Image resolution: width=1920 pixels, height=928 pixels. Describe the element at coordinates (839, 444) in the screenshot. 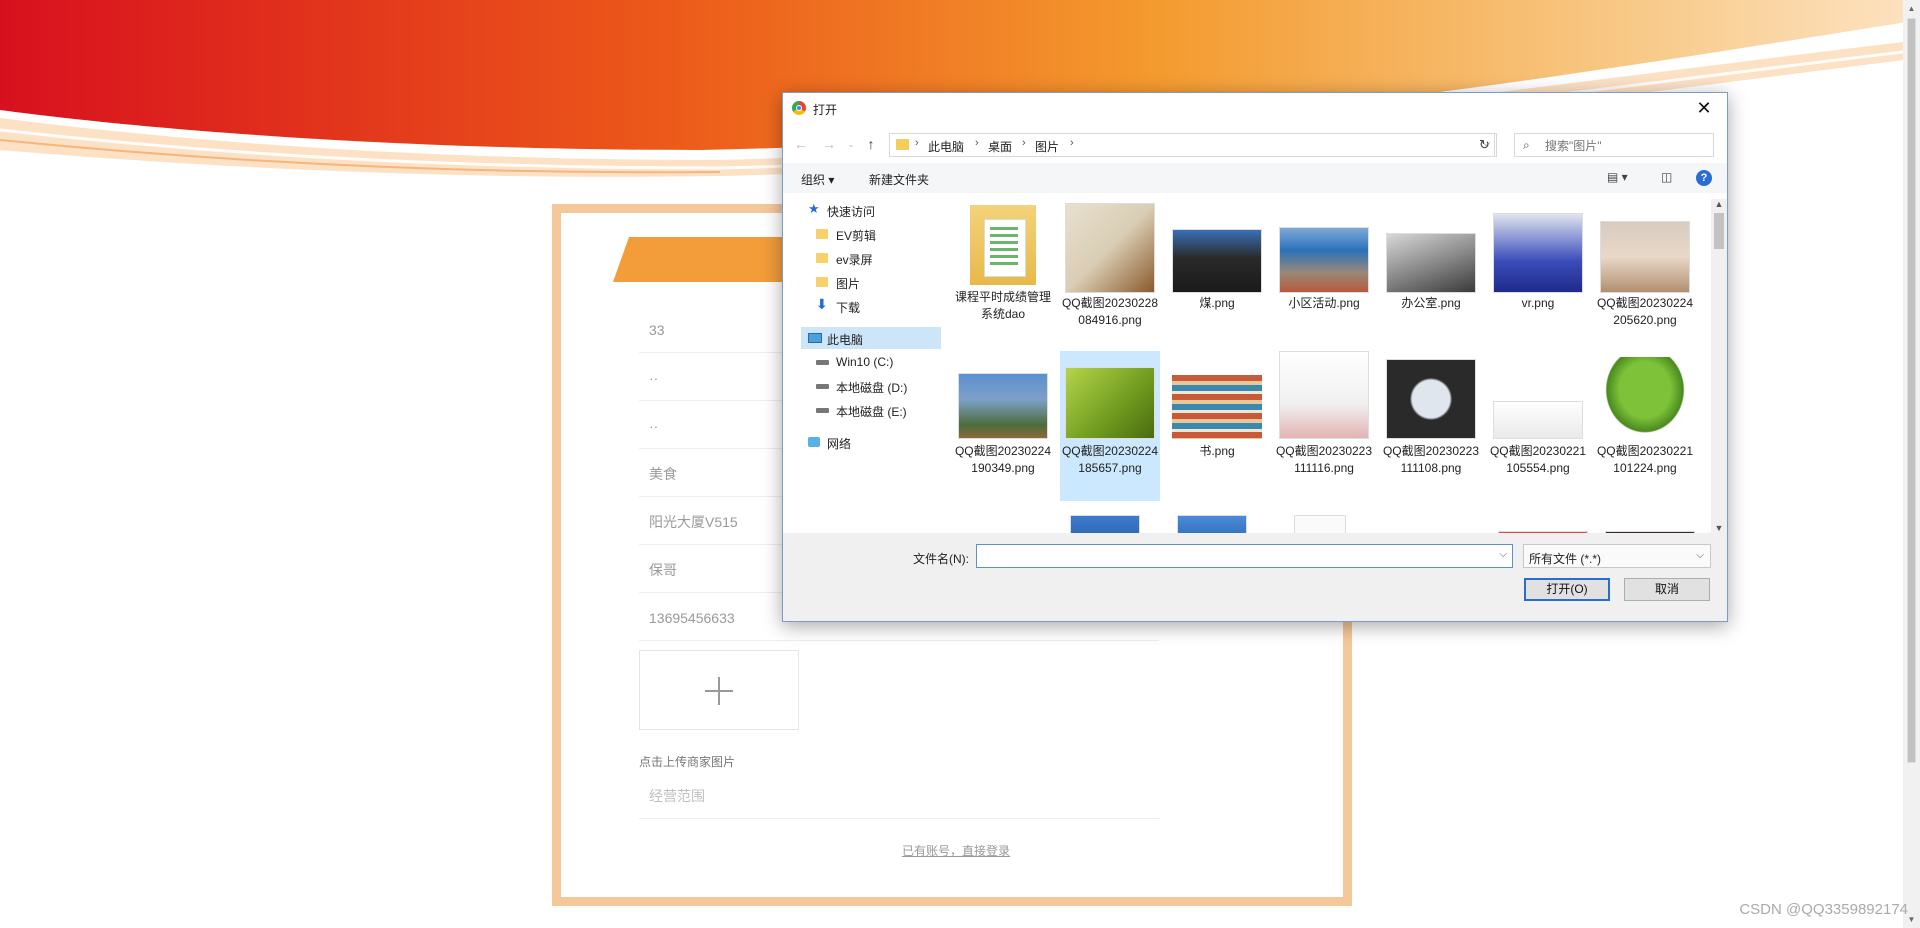

I see `sidebar-item-label: 网络` at that location.